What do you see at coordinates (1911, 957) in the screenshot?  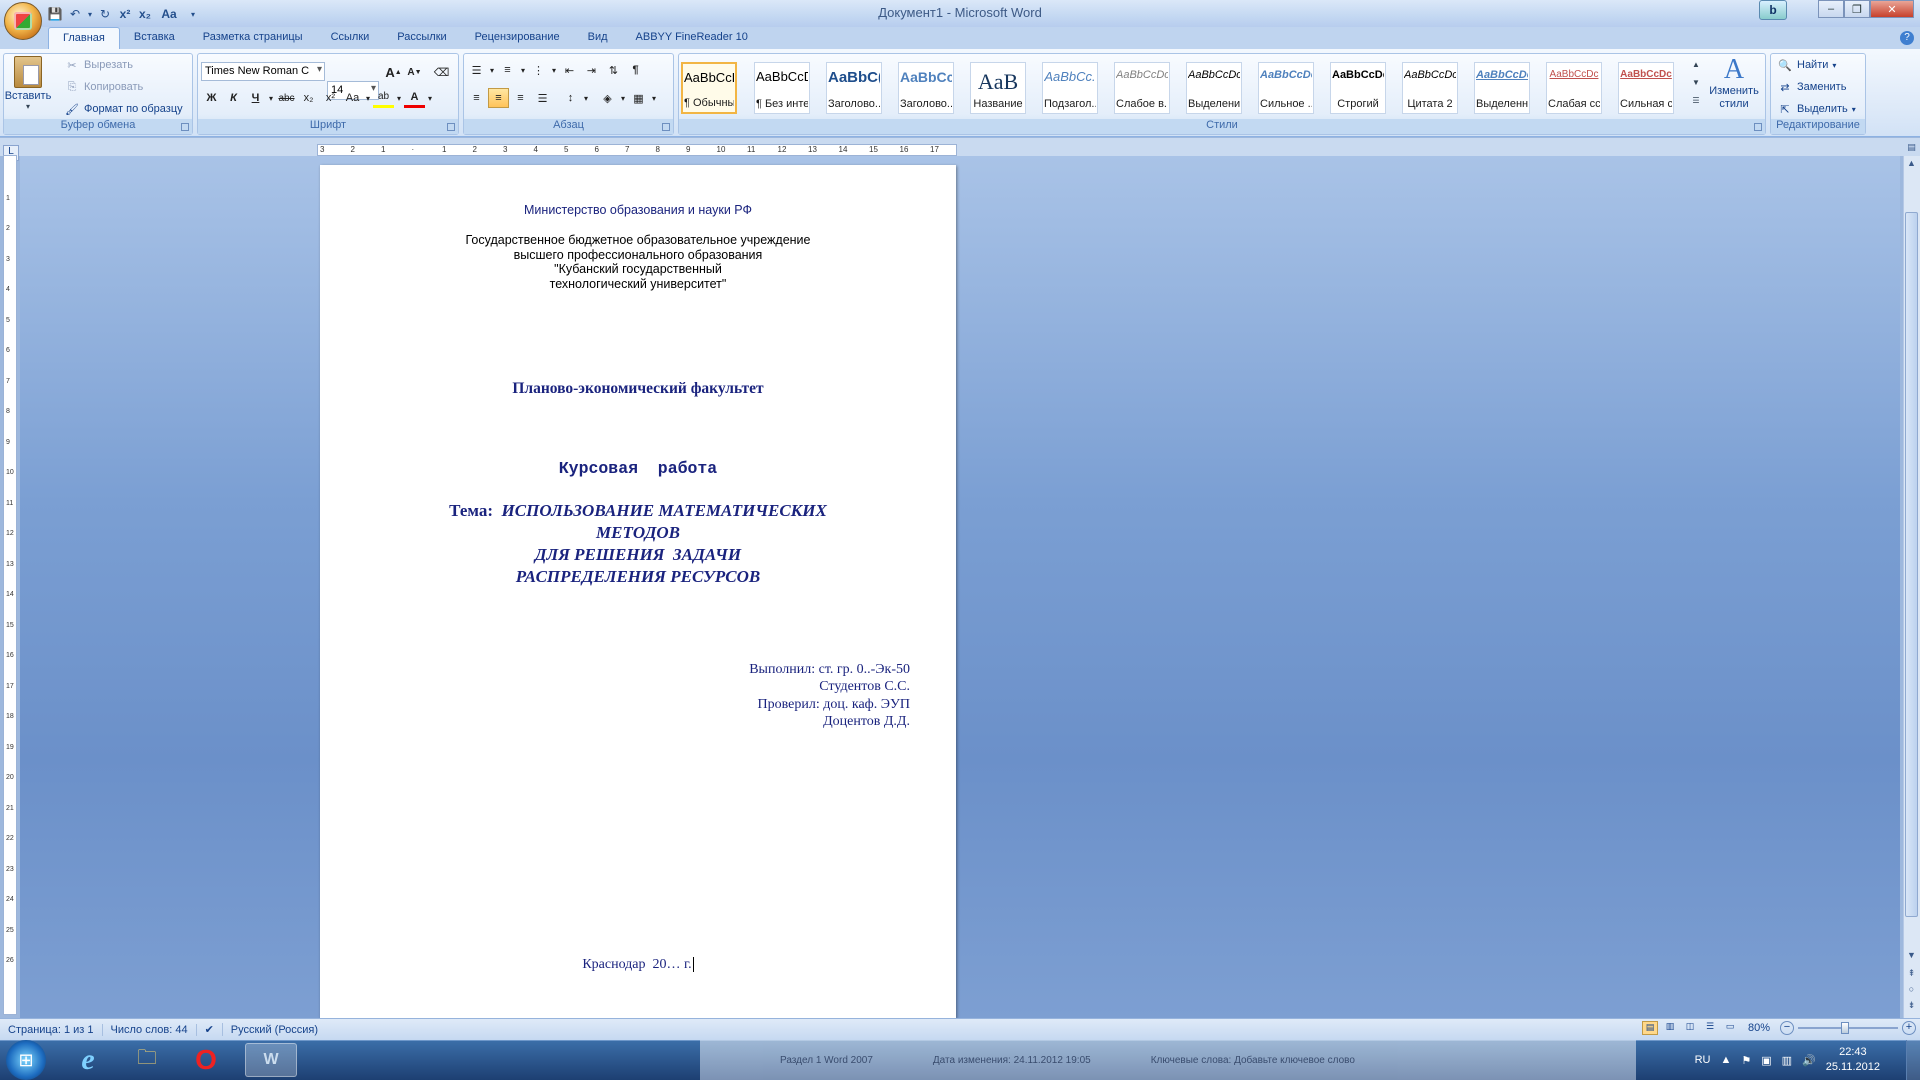 I see `scroll-down-icon: ▼` at bounding box center [1911, 957].